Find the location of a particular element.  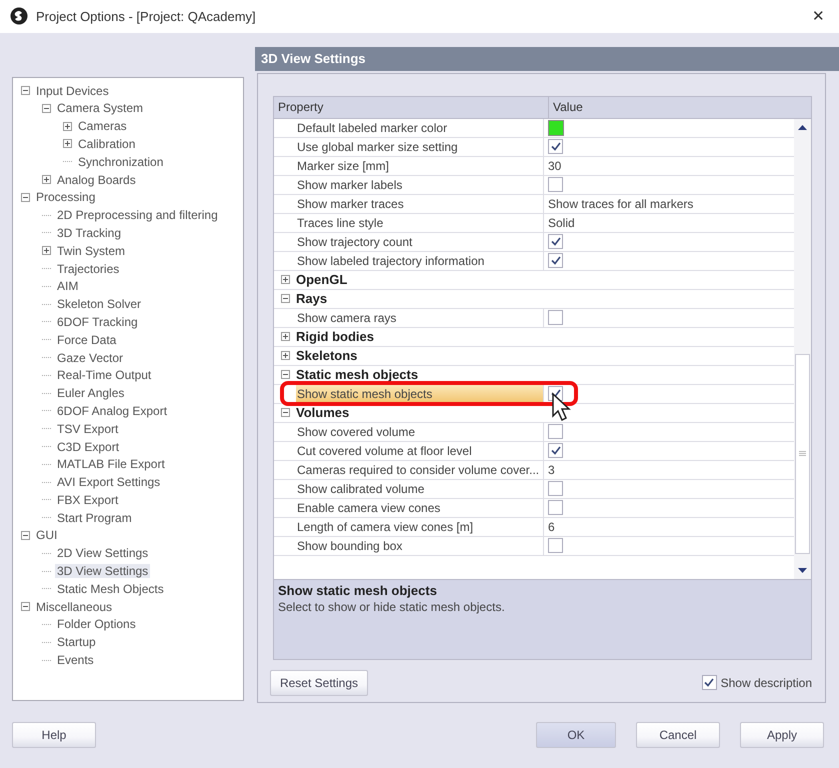

checkbox-label: Show description is located at coordinates (766, 683).